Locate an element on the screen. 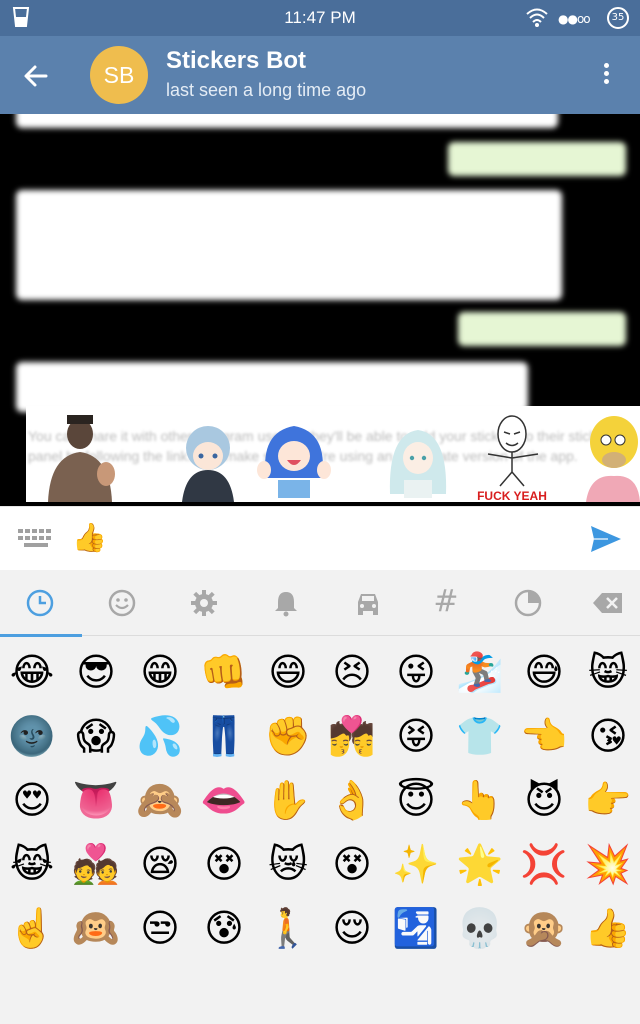  bell-icon is located at coordinates (286, 604).